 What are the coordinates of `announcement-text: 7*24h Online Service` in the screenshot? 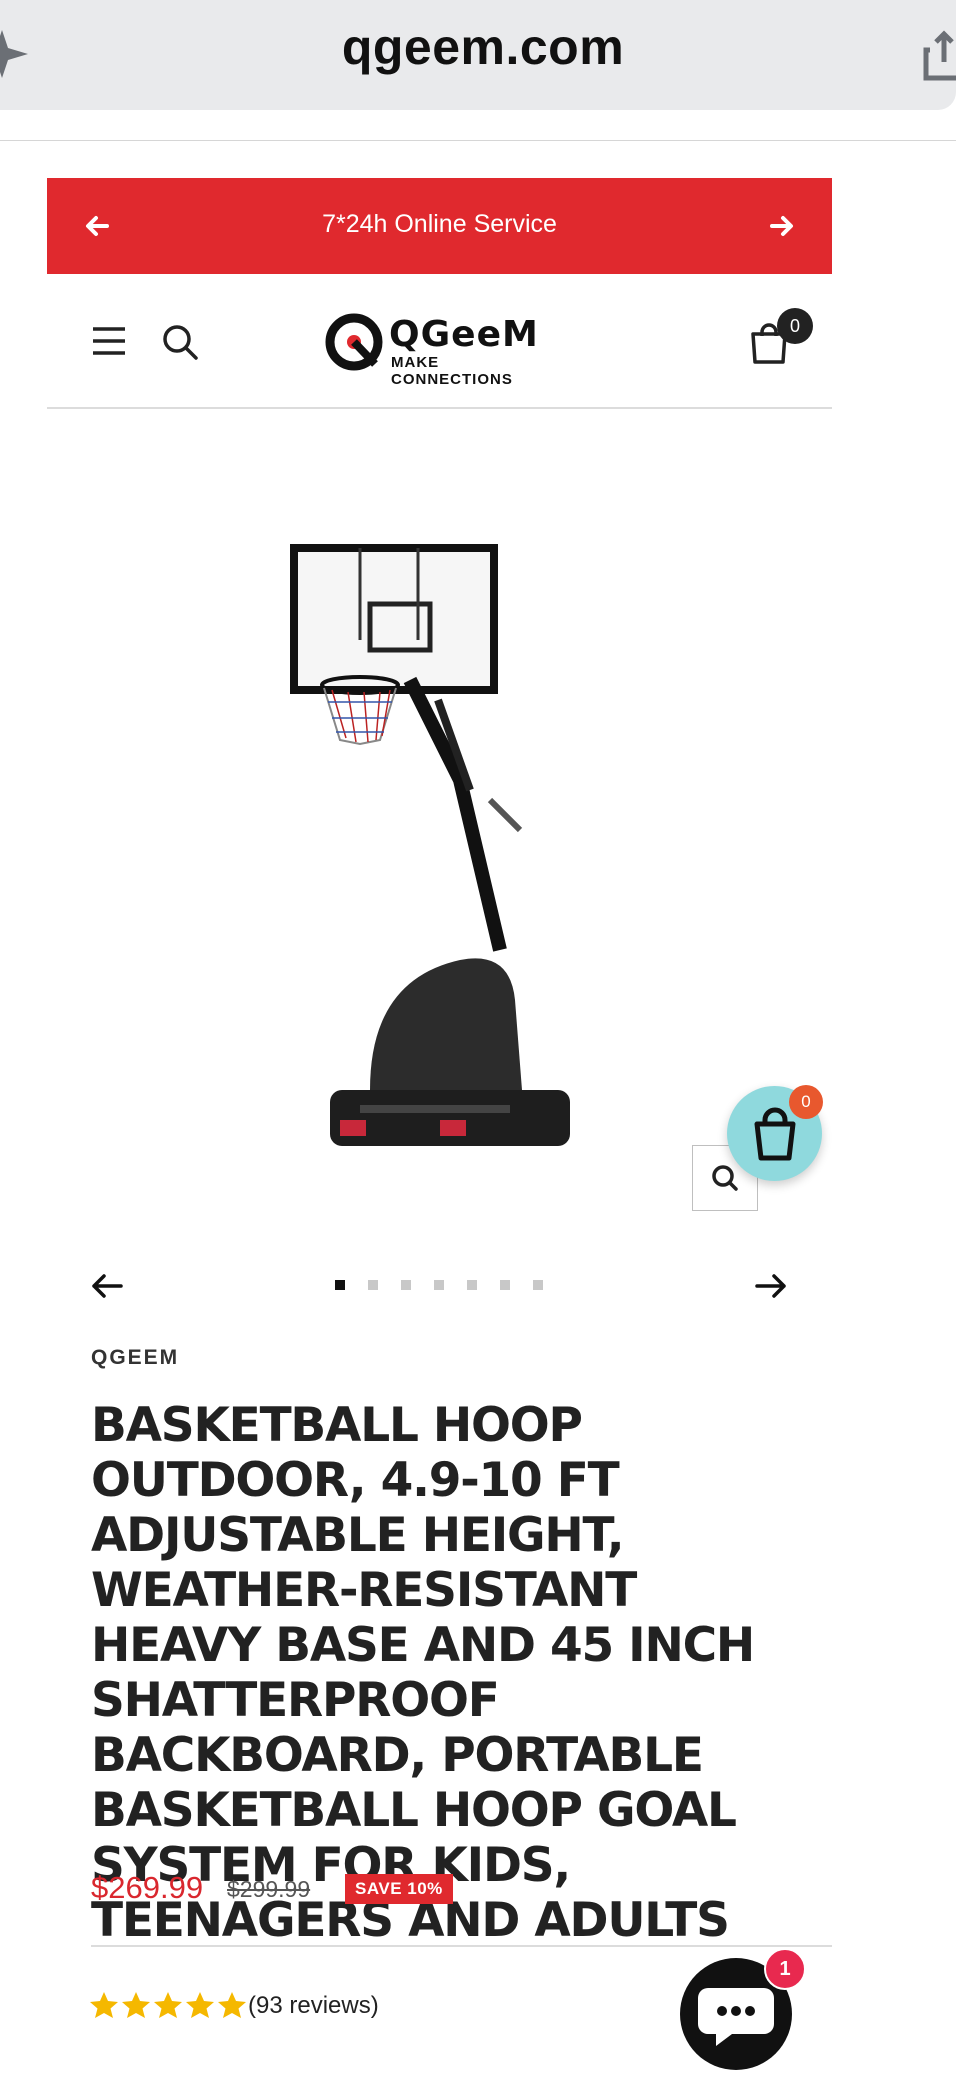 It's located at (439, 224).